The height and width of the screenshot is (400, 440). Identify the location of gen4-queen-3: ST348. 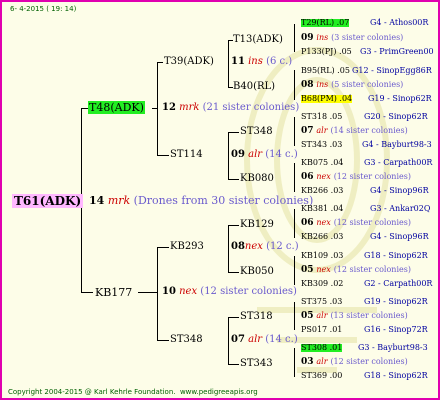
(256, 131).